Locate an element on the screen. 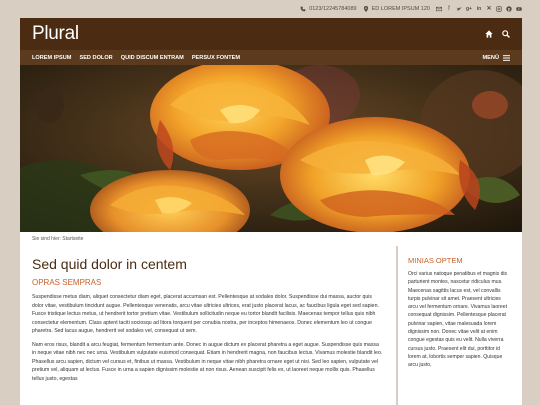 This screenshot has height=405, width=540. address-contact: ED LOREM IPSUM 120 is located at coordinates (396, 9).